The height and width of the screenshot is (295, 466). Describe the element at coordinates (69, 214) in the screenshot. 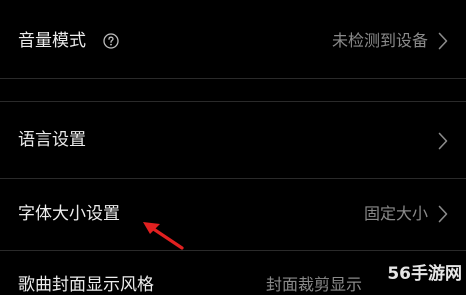

I see `font-size-label: 字体大小设置` at that location.